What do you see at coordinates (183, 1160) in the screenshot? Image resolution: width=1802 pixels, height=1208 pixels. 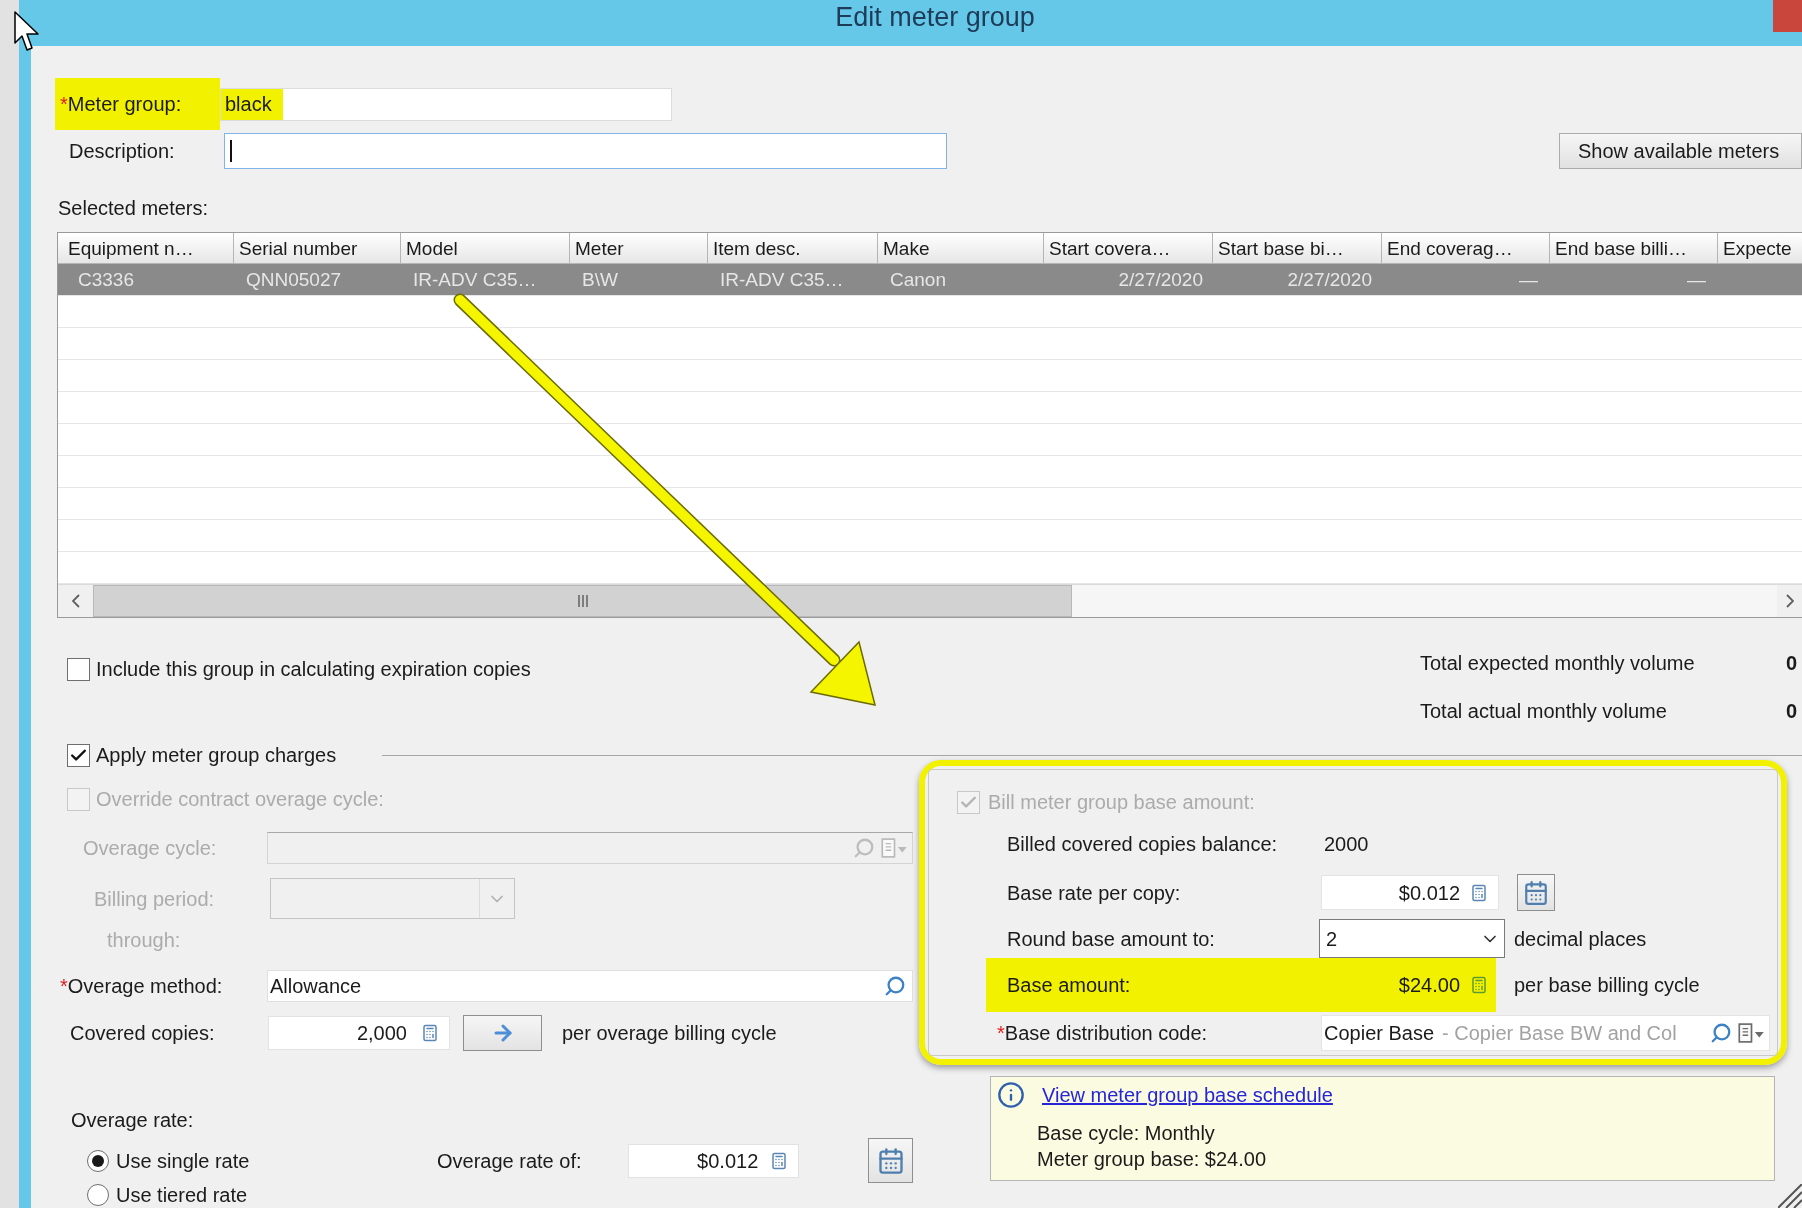 I see `radio-label: Use single rate` at bounding box center [183, 1160].